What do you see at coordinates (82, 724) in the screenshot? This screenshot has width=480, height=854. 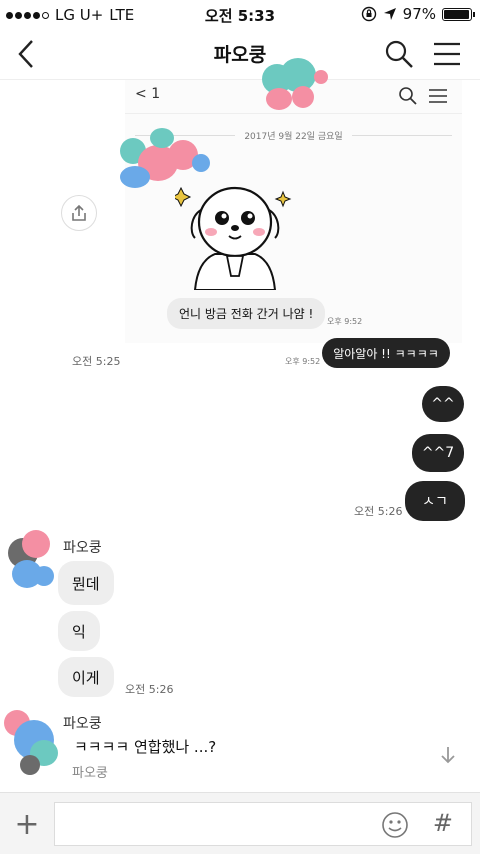 I see `preview-sender: 파오쿵` at bounding box center [82, 724].